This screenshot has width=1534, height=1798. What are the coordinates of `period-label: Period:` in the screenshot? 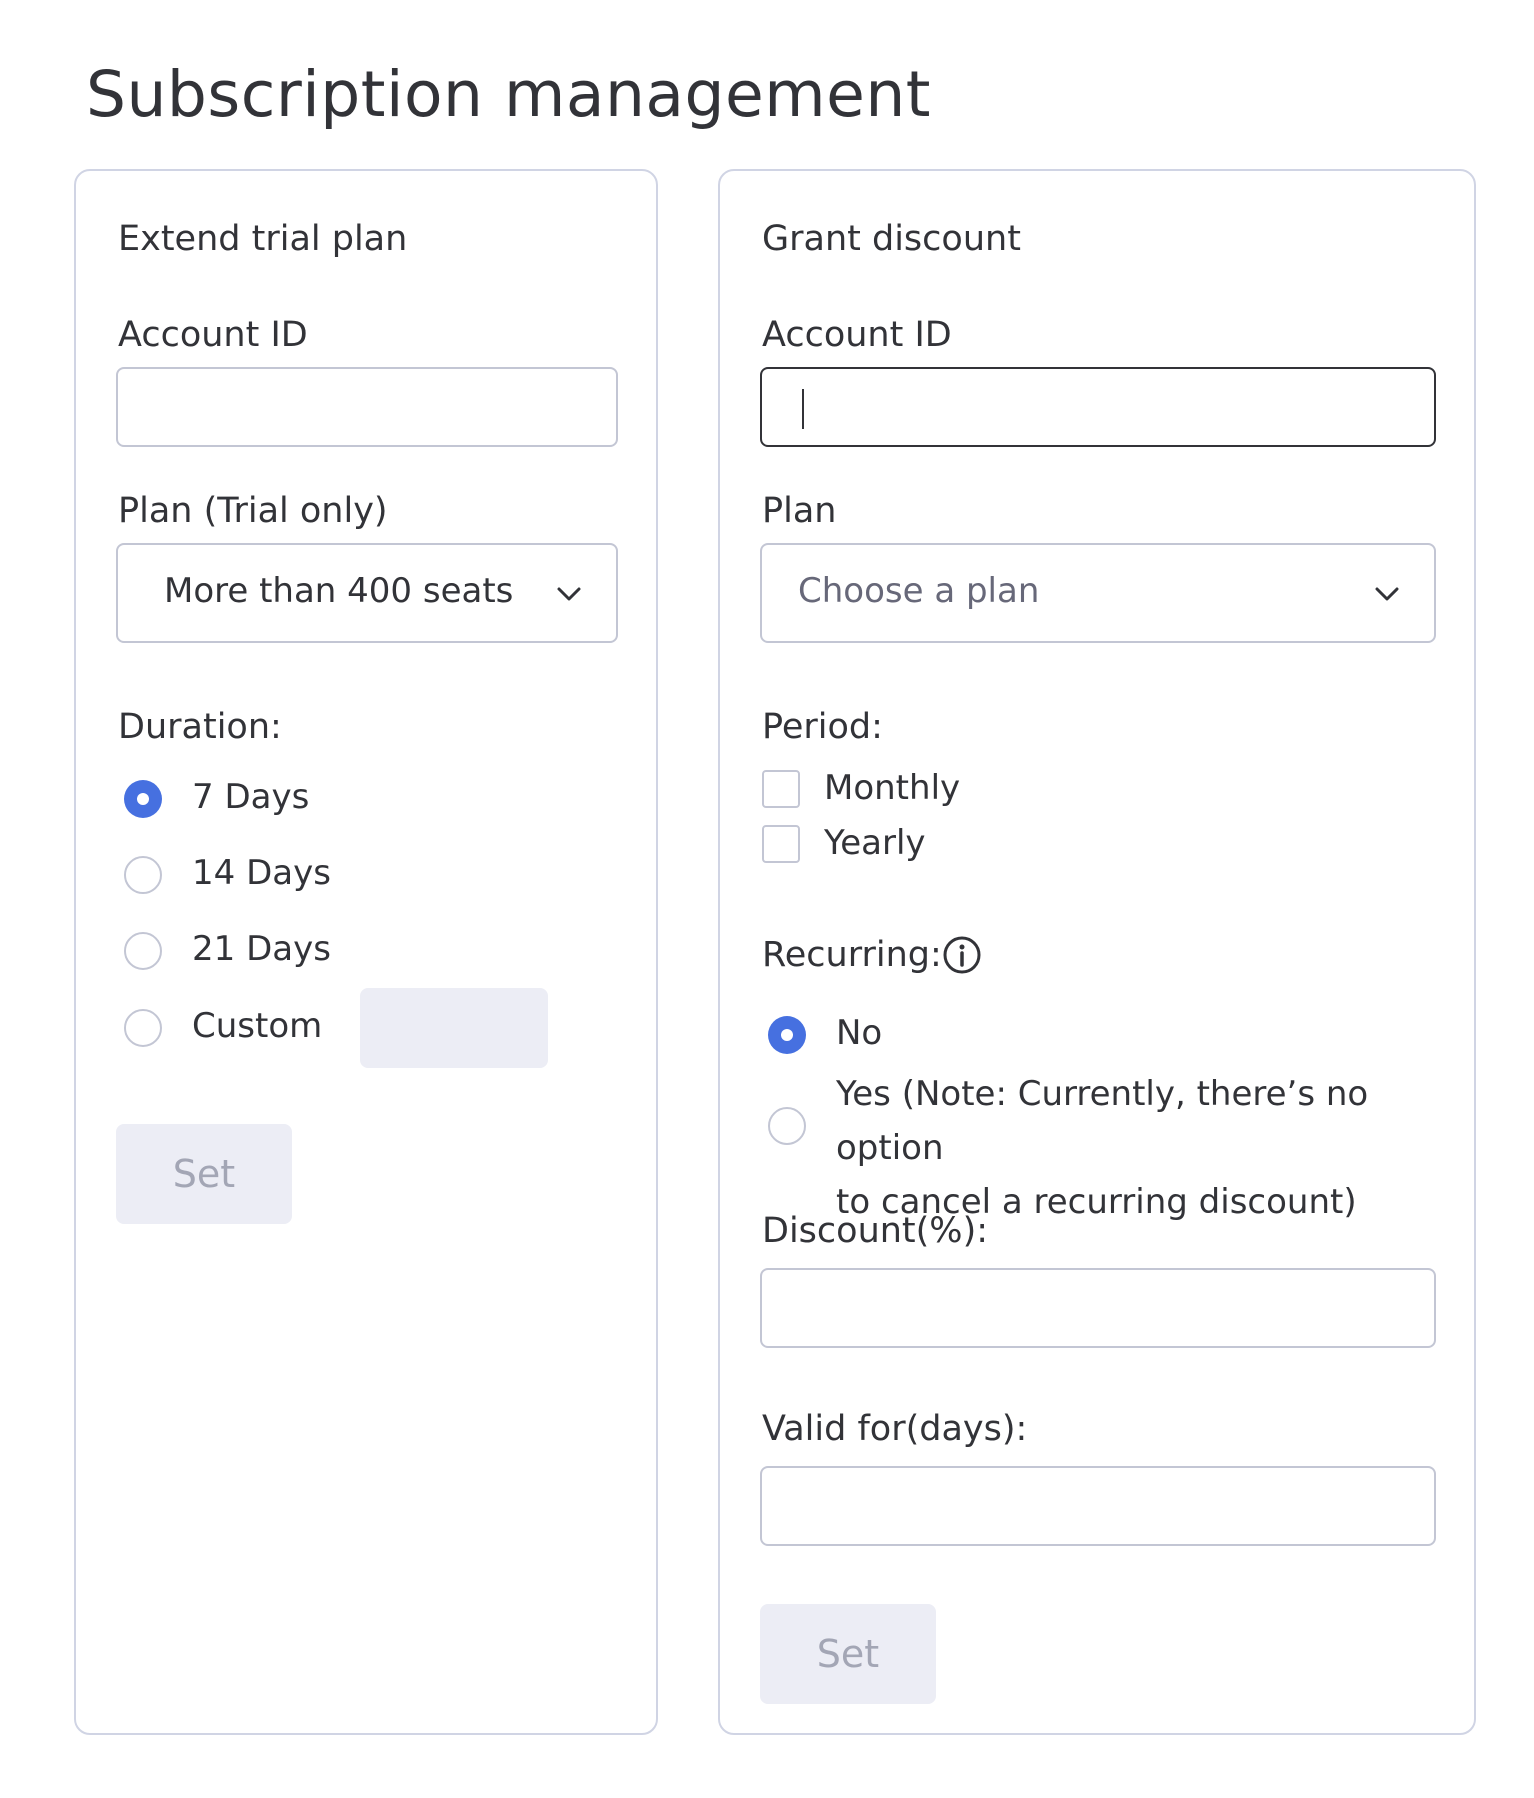 It's located at (822, 727).